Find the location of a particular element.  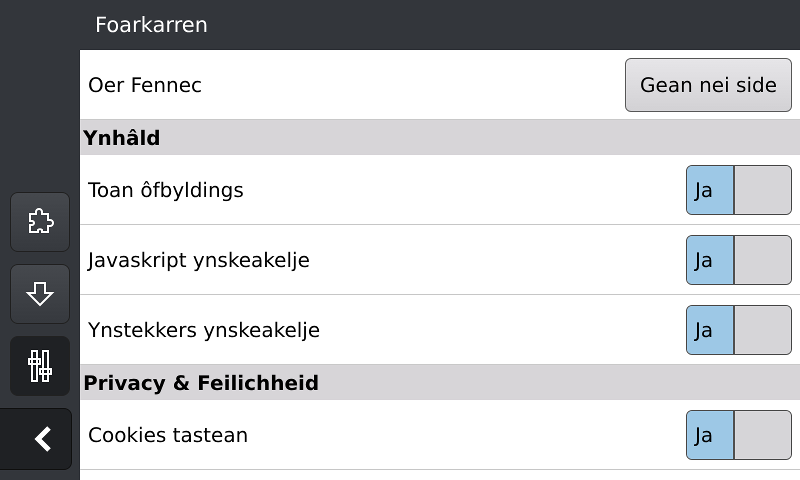

add-ons-button is located at coordinates (40, 222).